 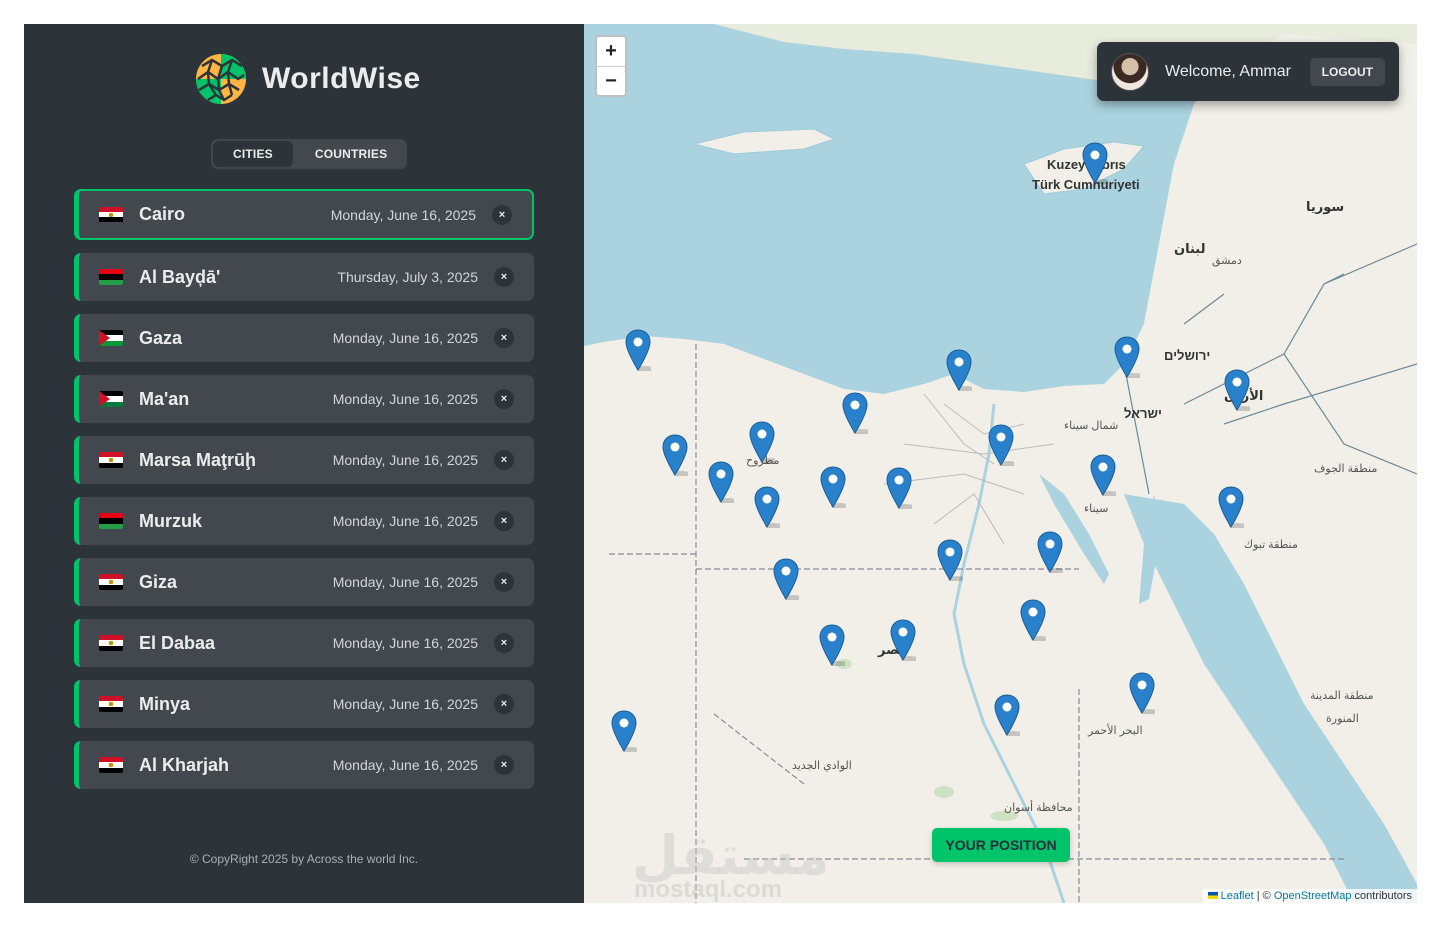 I want to click on label-north-sinai: شمال سيناء, so click(x=1091, y=426).